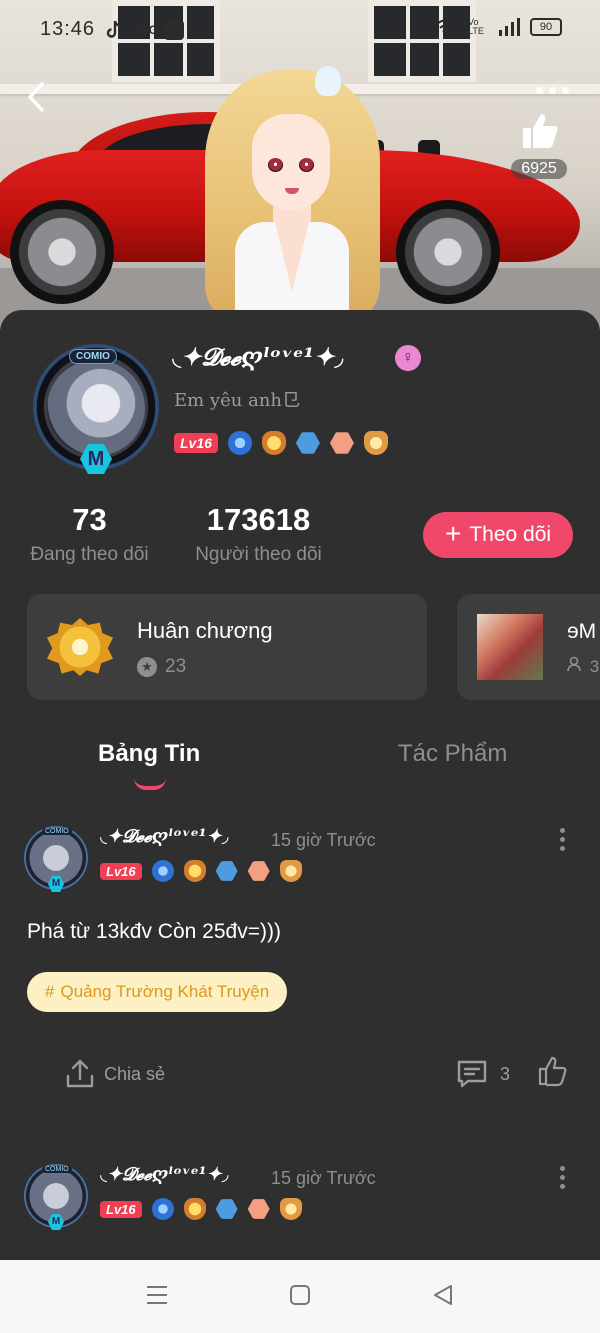  Describe the element at coordinates (408, 358) in the screenshot. I see `female-icon: ♀` at that location.